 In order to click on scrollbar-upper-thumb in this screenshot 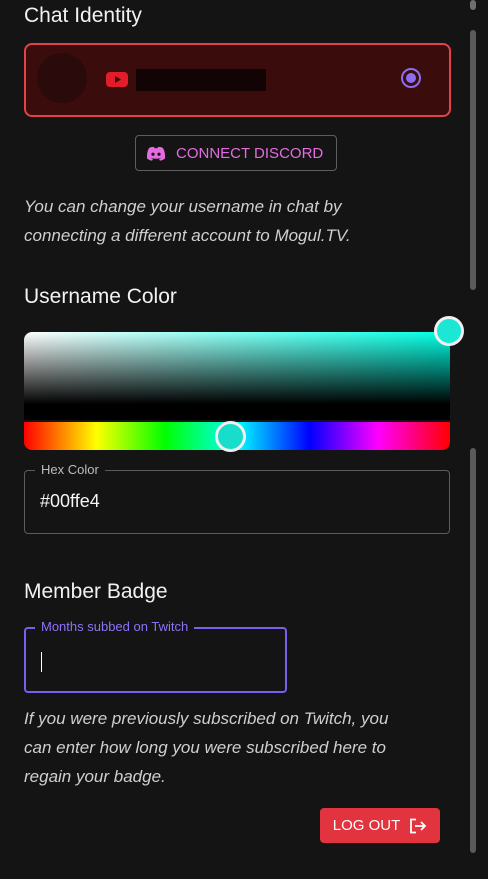, I will do `click(473, 160)`.